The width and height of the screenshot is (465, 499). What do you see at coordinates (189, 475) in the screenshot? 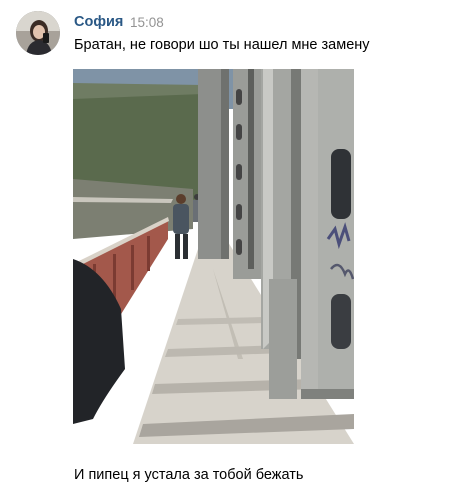
I see `photo-caption-text: И пипец я устала за тобой бежать` at bounding box center [189, 475].